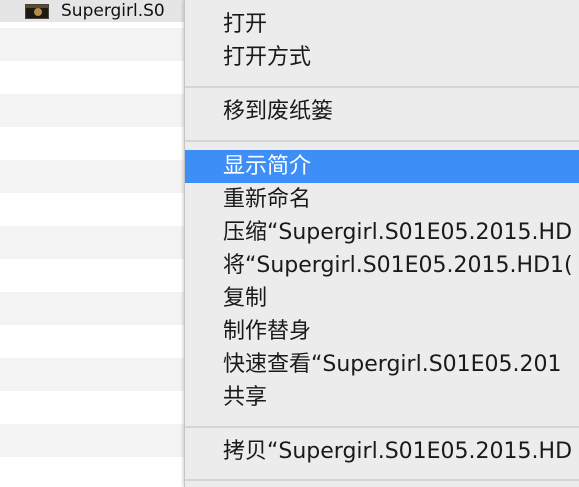 Image resolution: width=579 pixels, height=487 pixels. Describe the element at coordinates (382, 265) in the screenshot. I see `menu-item-burn: 将“Supergirl.S01E05.2015.HD1(` at that location.